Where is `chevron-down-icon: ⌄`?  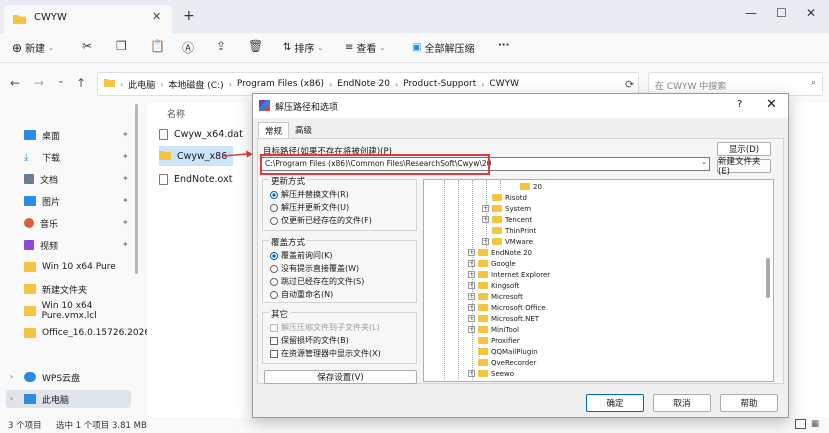 chevron-down-icon: ⌄ is located at coordinates (704, 162).